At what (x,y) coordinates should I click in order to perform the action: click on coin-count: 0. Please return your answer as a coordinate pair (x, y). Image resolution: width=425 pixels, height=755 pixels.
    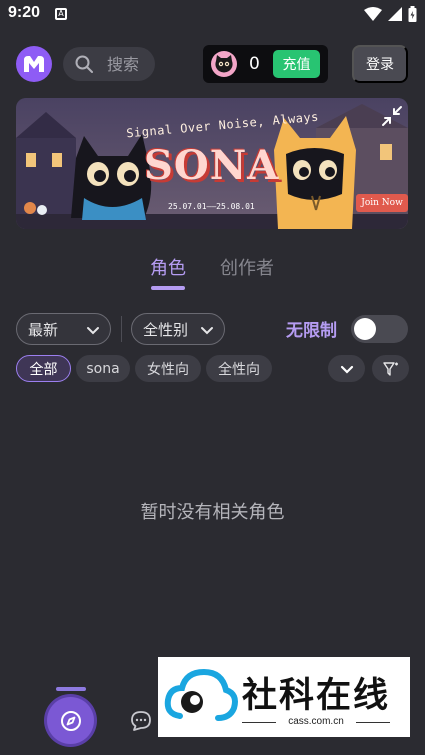
    Looking at the image, I should click on (254, 64).